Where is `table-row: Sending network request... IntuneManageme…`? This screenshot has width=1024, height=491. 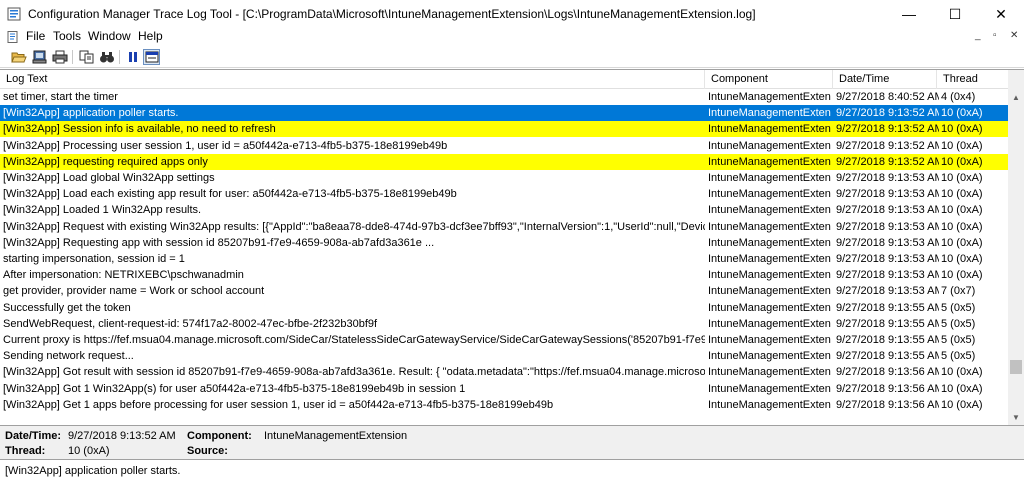 table-row: Sending network request... IntuneManageme… is located at coordinates (504, 356).